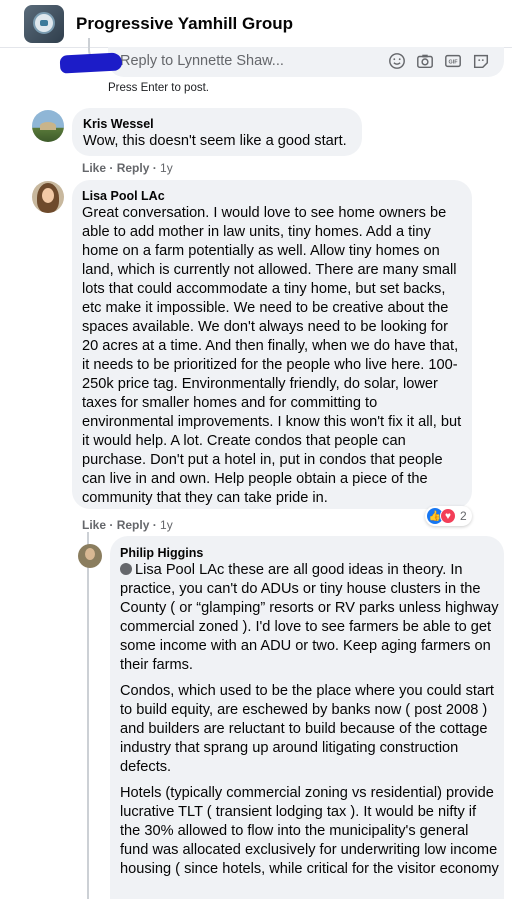  Describe the element at coordinates (123, 196) in the screenshot. I see `comment-author: Lisa Pool LAc` at that location.